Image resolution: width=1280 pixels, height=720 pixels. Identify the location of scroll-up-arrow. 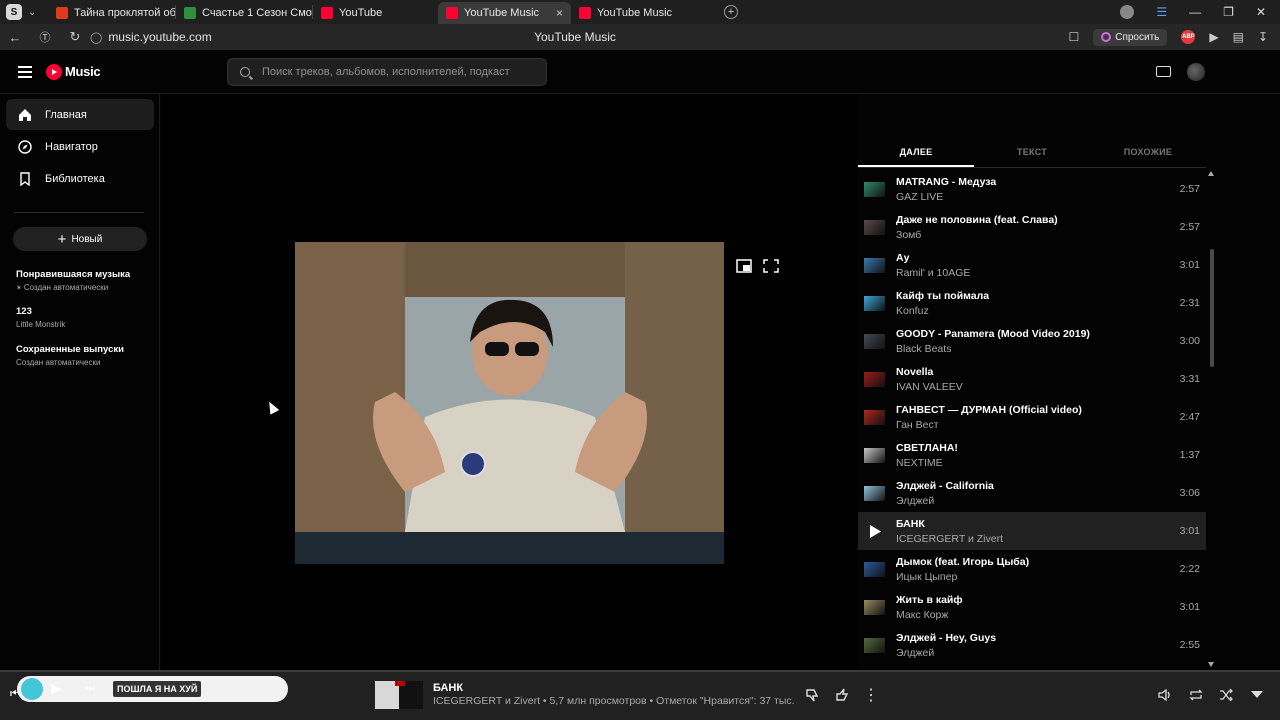
(1211, 173).